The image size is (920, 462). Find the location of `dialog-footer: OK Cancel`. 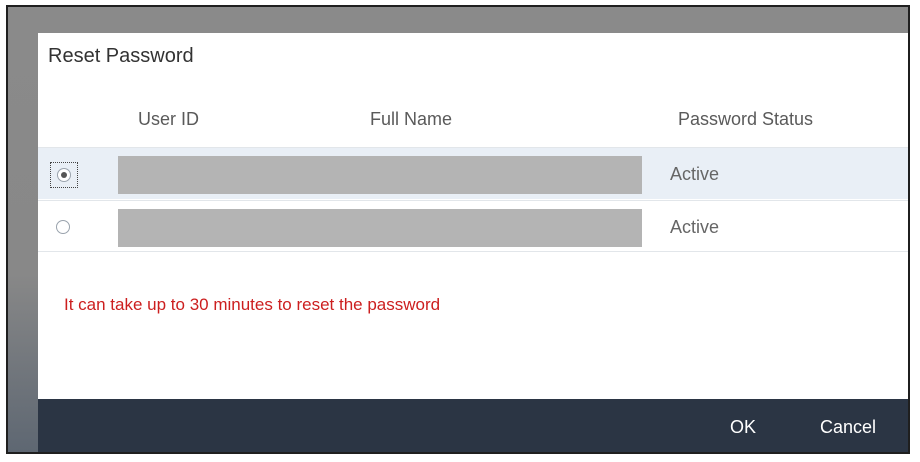

dialog-footer: OK Cancel is located at coordinates (473, 425).